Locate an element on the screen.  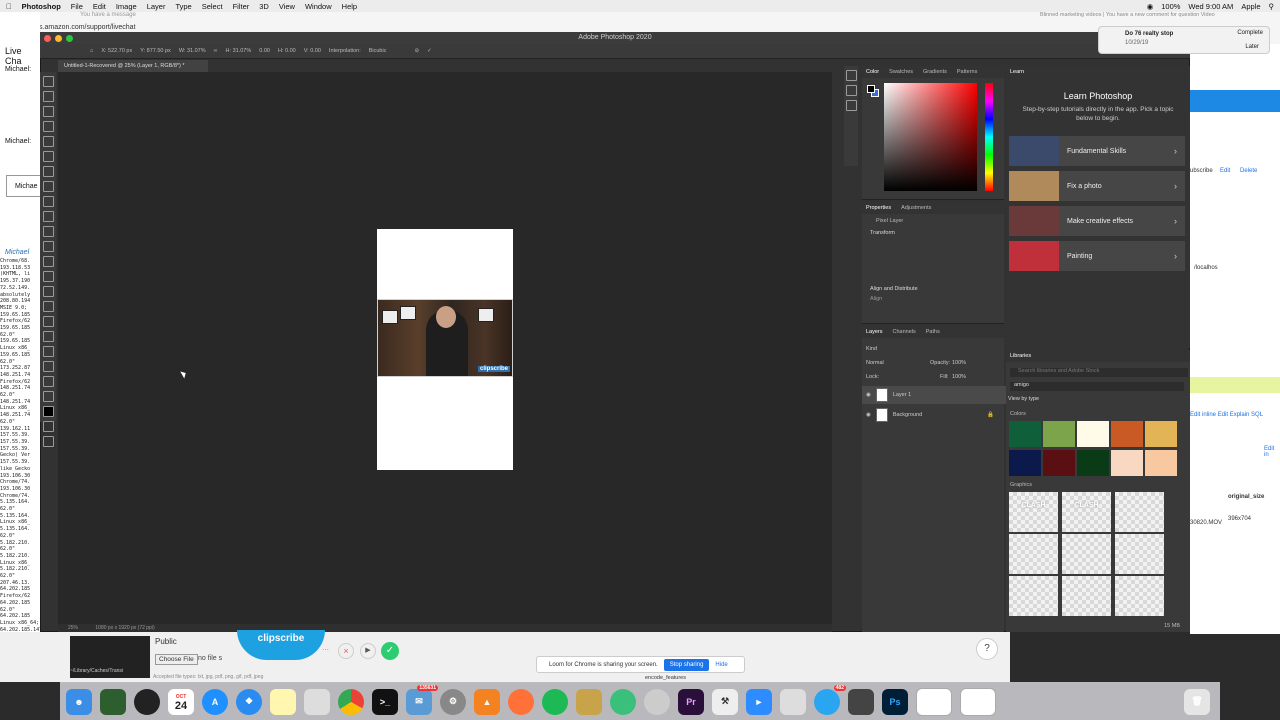
link-explain-sql: Explain SQL is located at coordinates (1246, 415).